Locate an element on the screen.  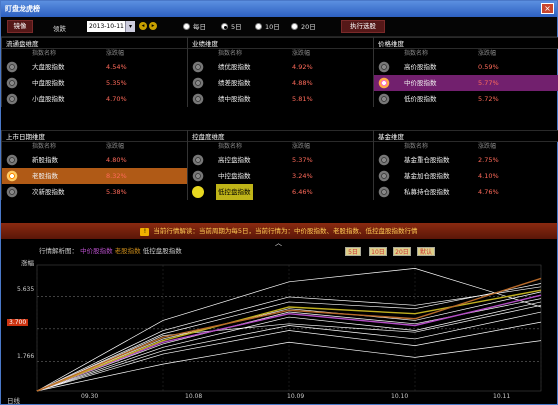
warning-icon: ! is located at coordinates (145, 232).